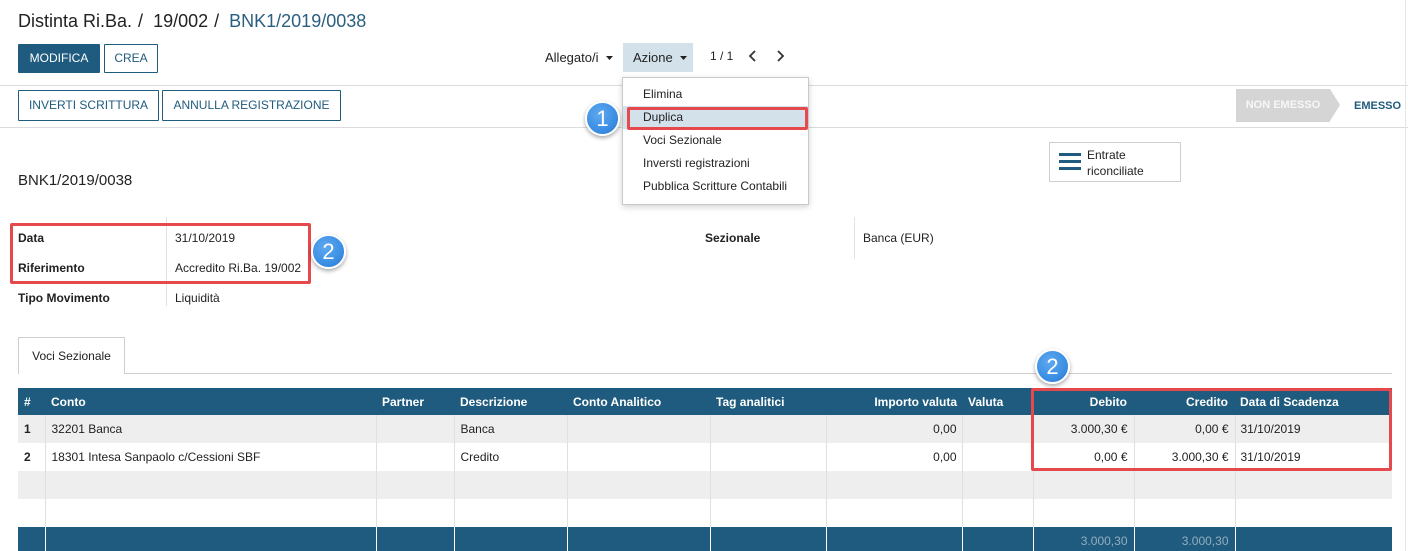 The image size is (1408, 551). What do you see at coordinates (510, 429) in the screenshot?
I see `cell-descrizione: Banca` at bounding box center [510, 429].